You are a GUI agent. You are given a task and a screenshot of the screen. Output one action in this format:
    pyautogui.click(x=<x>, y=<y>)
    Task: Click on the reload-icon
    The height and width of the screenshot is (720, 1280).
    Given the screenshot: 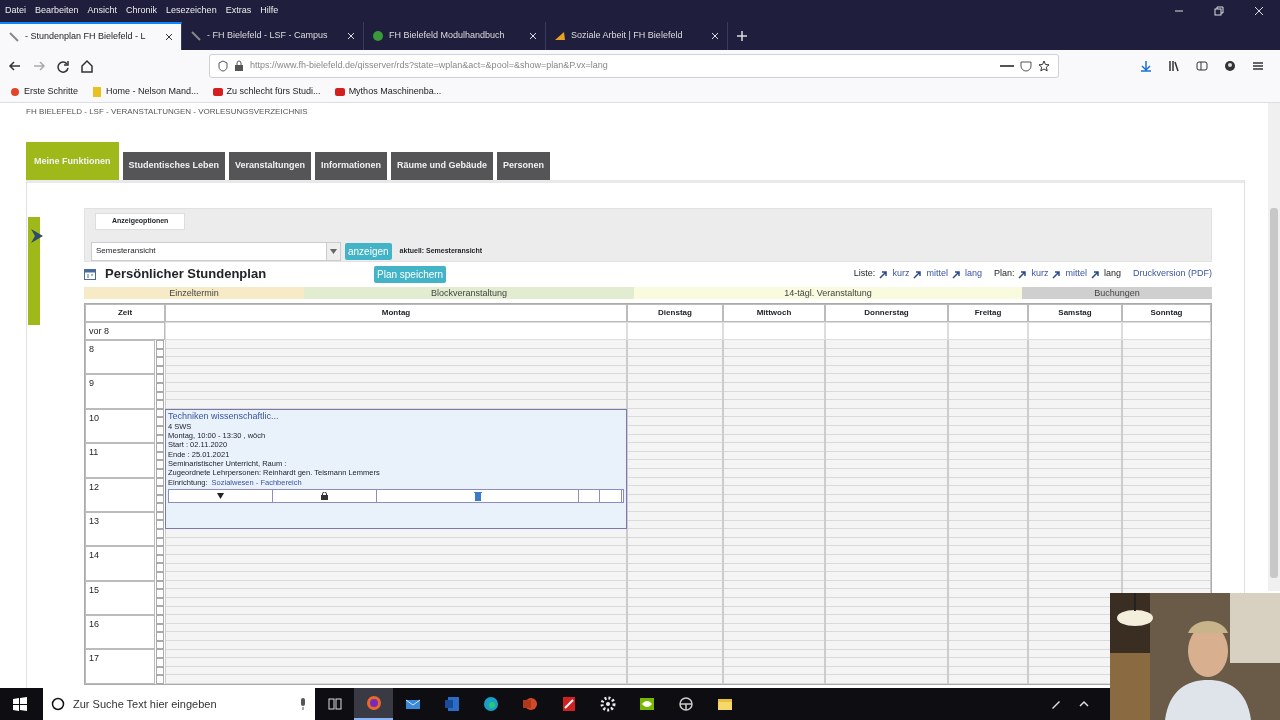 What is the action you would take?
    pyautogui.click(x=63, y=66)
    